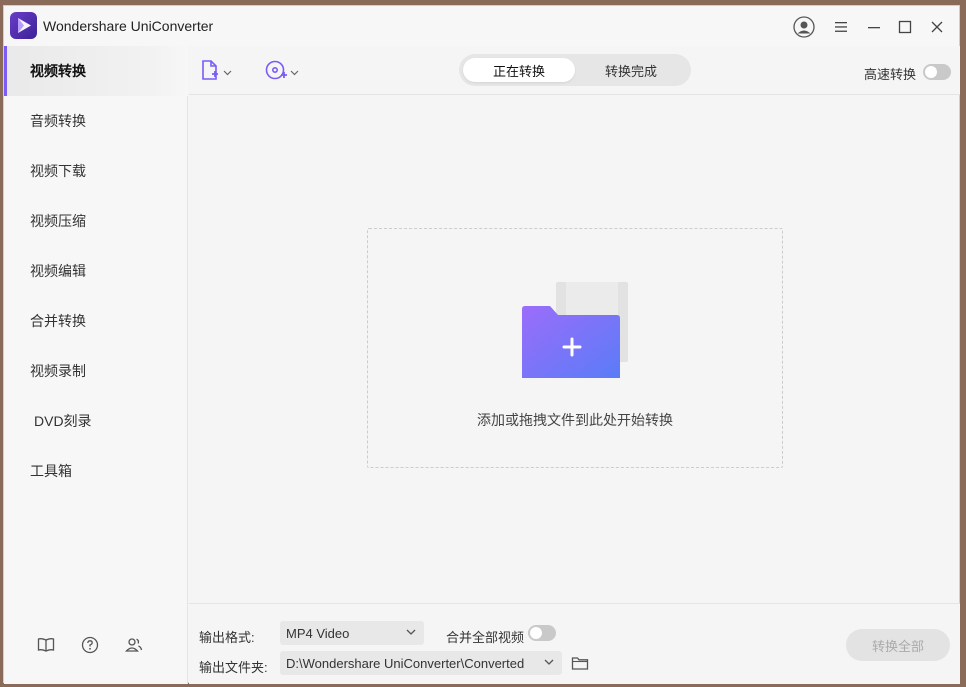  I want to click on sidebar-item-video-compress: 视频压缩, so click(96, 221).